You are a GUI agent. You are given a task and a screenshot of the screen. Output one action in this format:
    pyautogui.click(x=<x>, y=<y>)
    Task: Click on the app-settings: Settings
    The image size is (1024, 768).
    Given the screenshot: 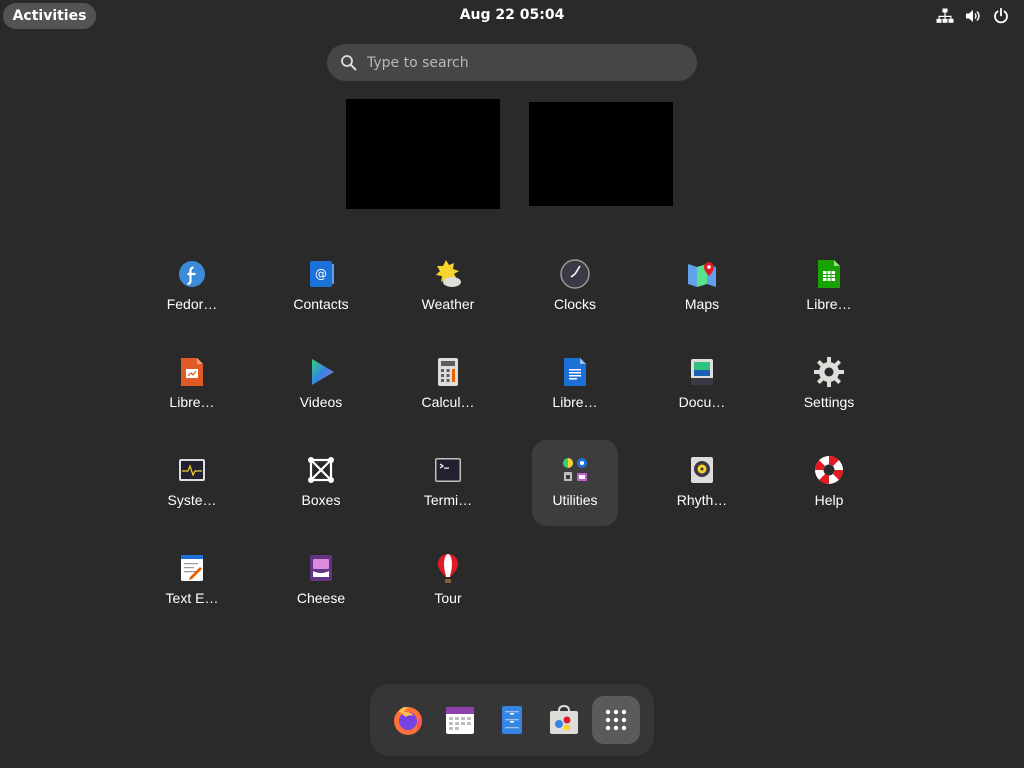 What is the action you would take?
    pyautogui.click(x=829, y=385)
    